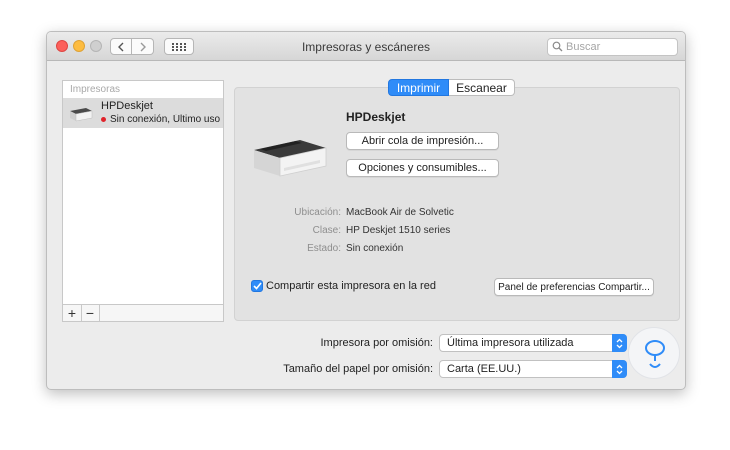  I want to click on printer-list-item: HPDeskjet Sin conexión, Último uso, so click(143, 113).